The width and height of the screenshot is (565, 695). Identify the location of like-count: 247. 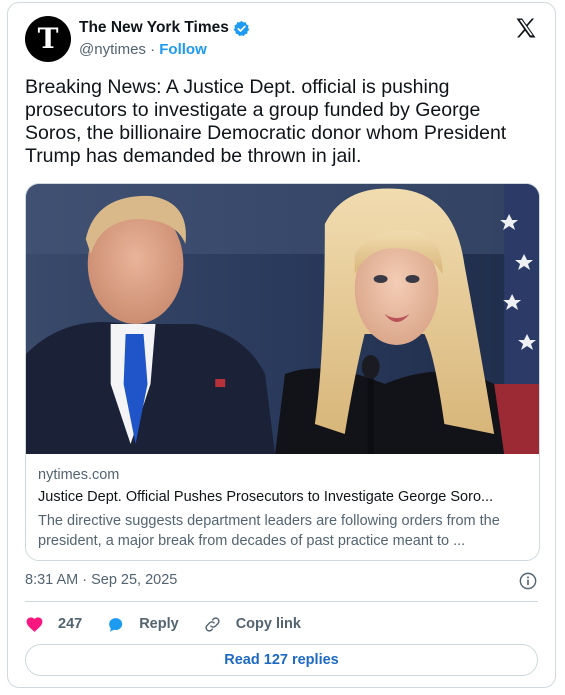
(70, 624).